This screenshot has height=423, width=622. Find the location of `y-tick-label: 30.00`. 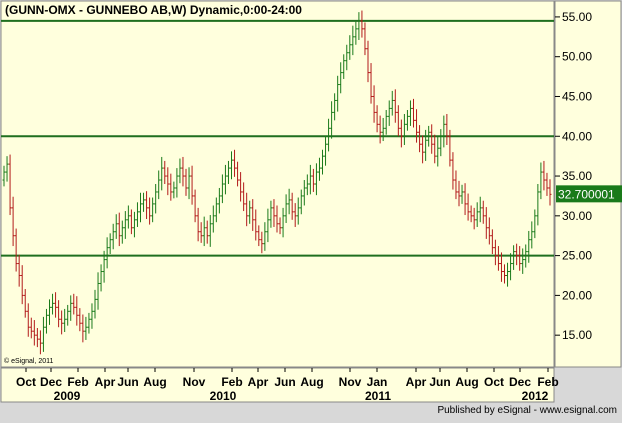

y-tick-label: 30.00 is located at coordinates (577, 216).